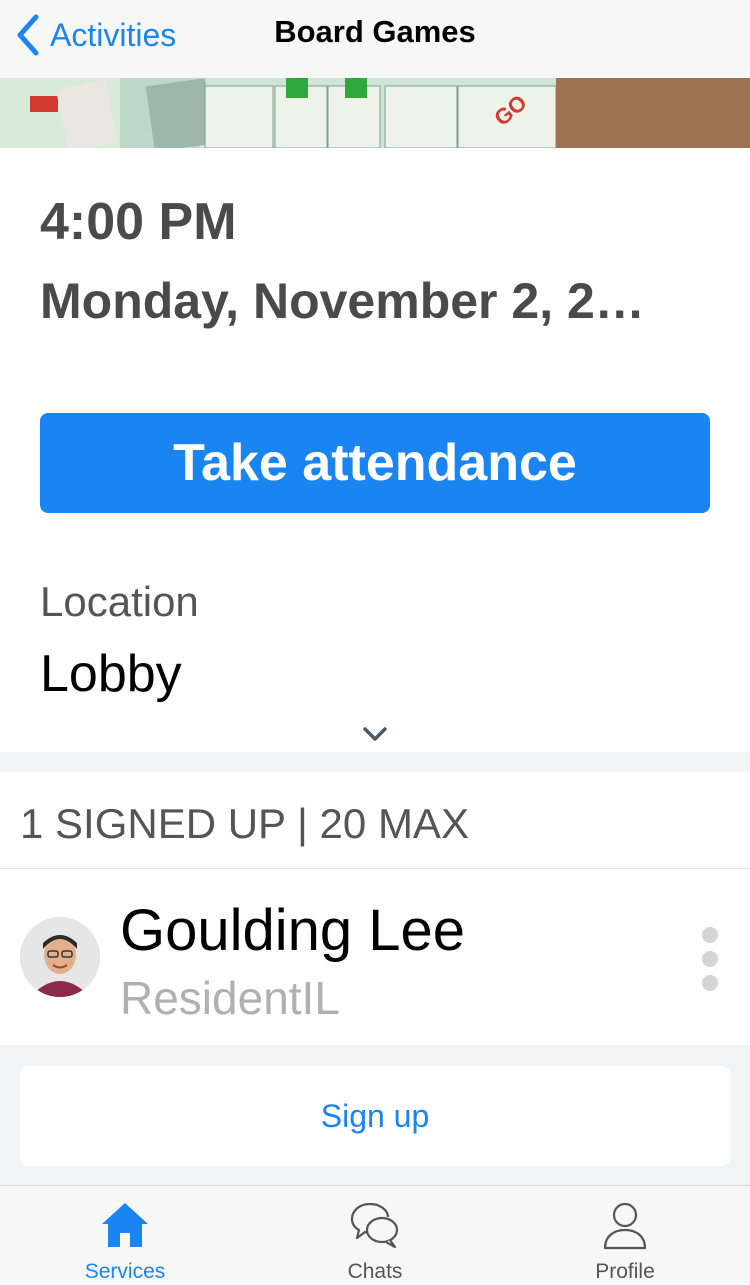 The image size is (750, 1285). Describe the element at coordinates (244, 823) in the screenshot. I see `signup-summary: 1 SIGNED UP | 20 MAX` at that location.